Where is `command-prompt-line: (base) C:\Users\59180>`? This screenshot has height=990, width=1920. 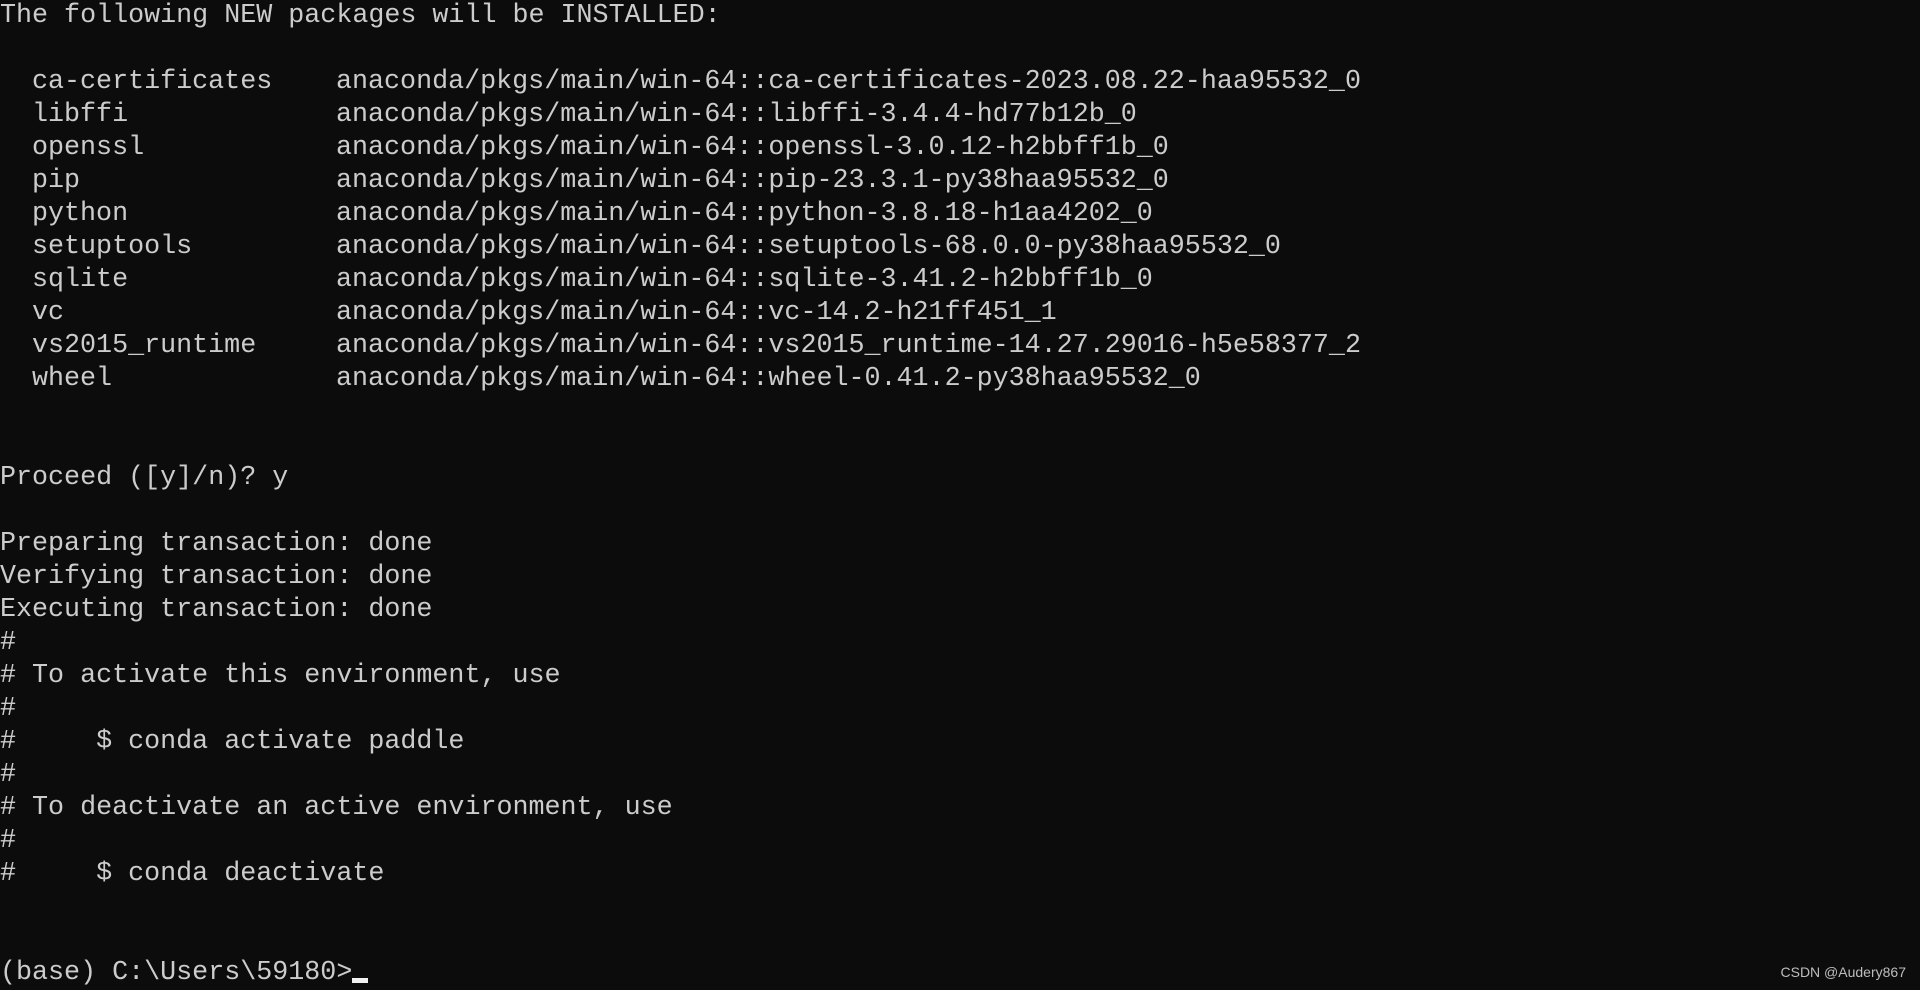
command-prompt-line: (base) C:\Users\59180> is located at coordinates (960, 973).